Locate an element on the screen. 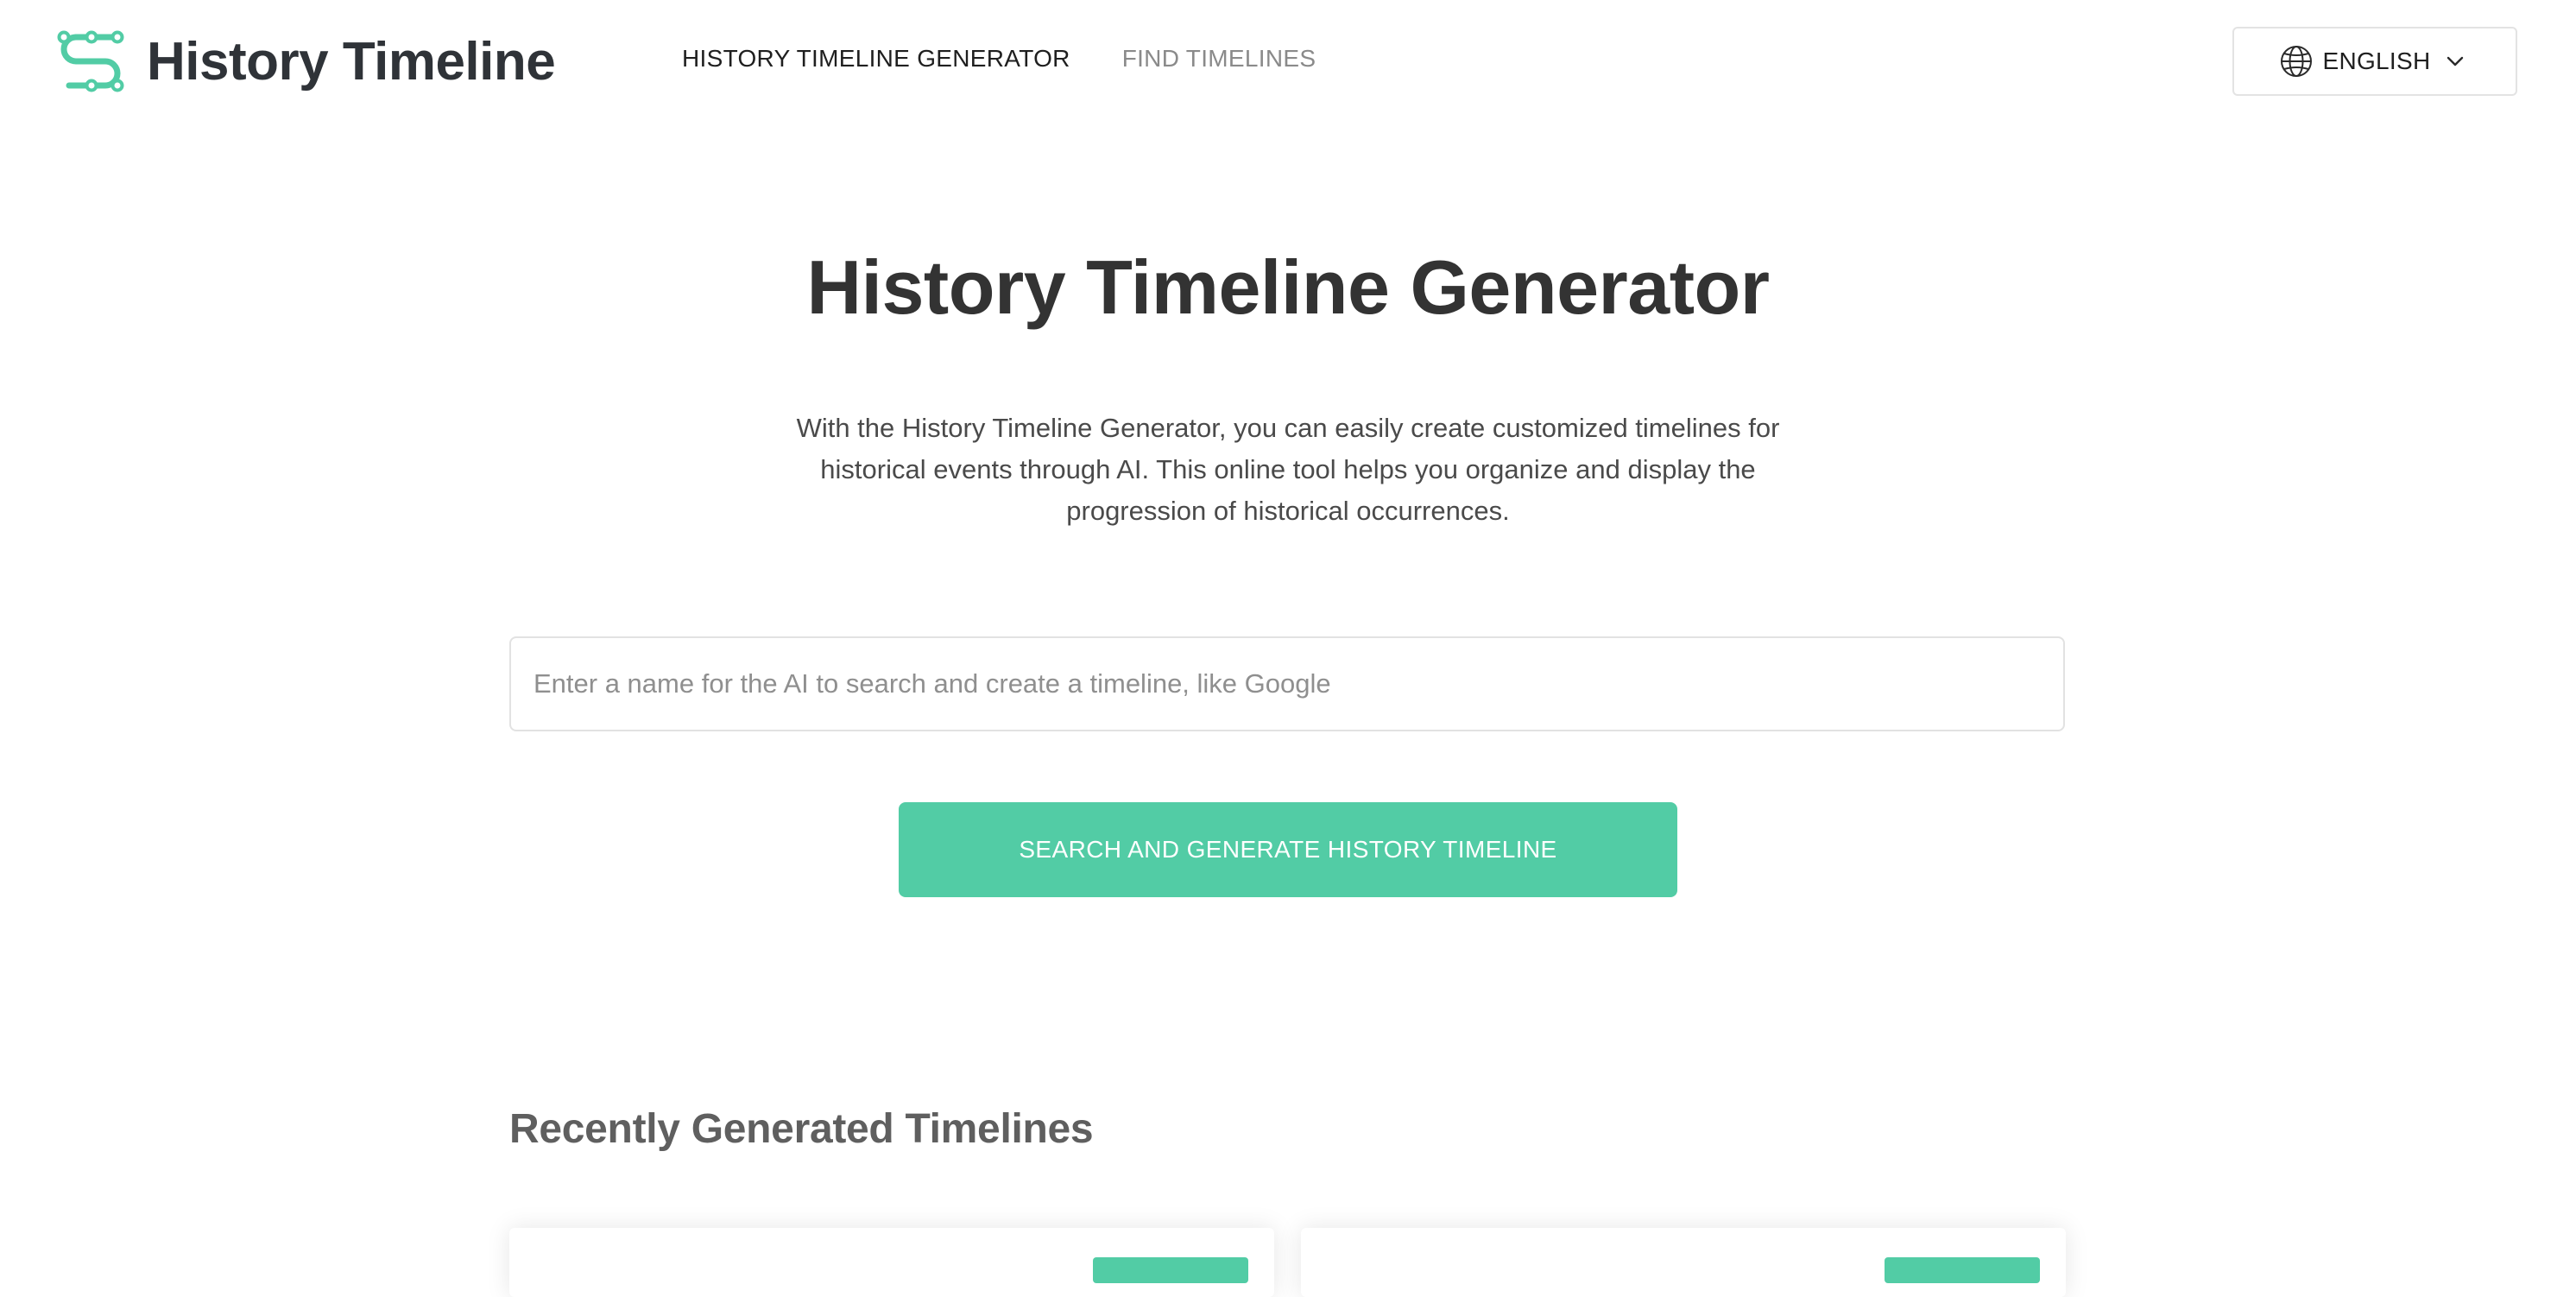 Image resolution: width=2576 pixels, height=1297 pixels. search-field is located at coordinates (1287, 684).